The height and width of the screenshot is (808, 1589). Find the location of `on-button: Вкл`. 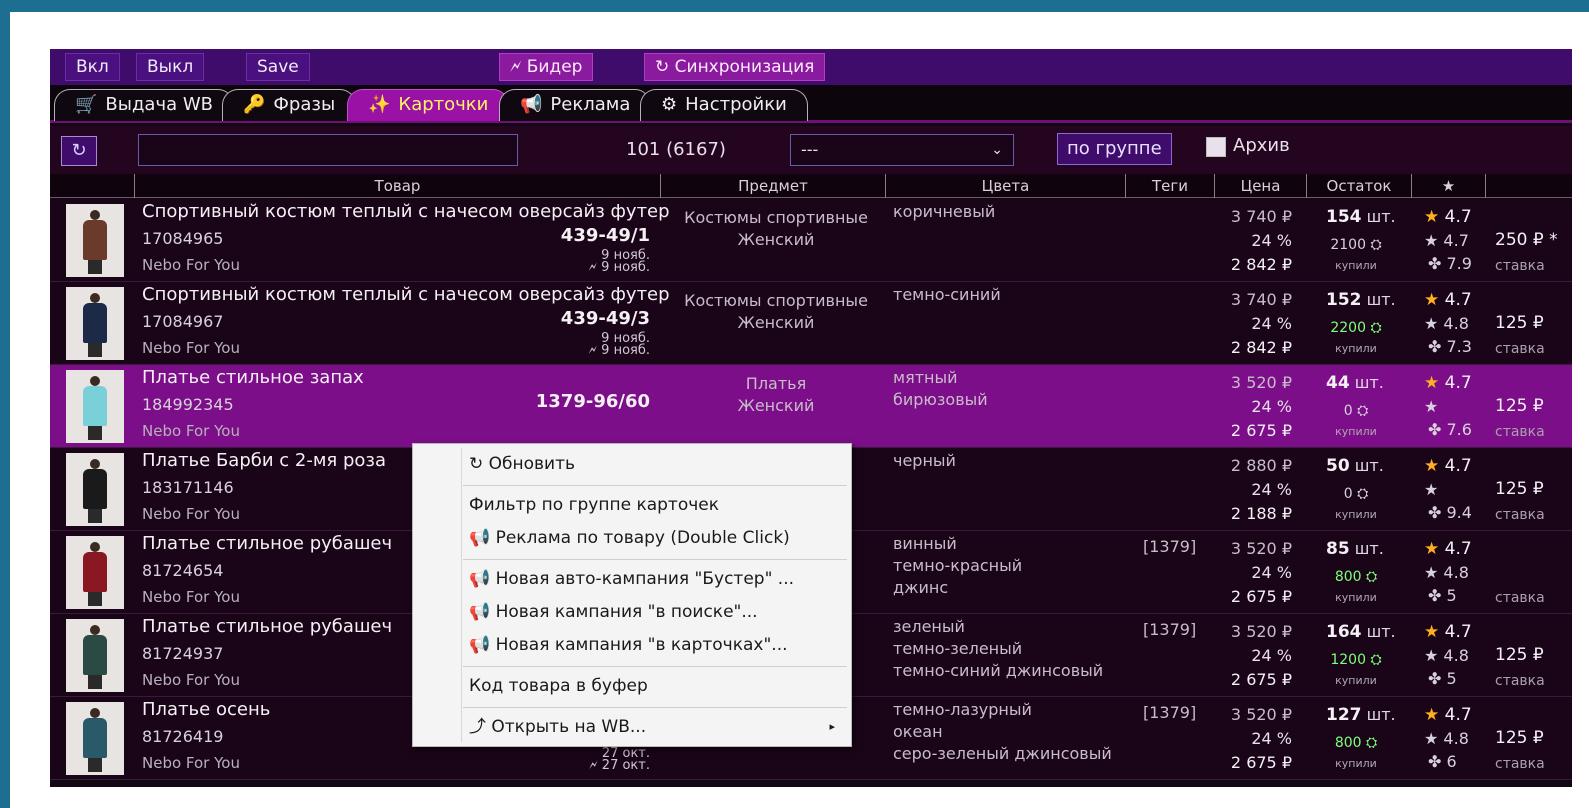

on-button: Вкл is located at coordinates (92, 67).